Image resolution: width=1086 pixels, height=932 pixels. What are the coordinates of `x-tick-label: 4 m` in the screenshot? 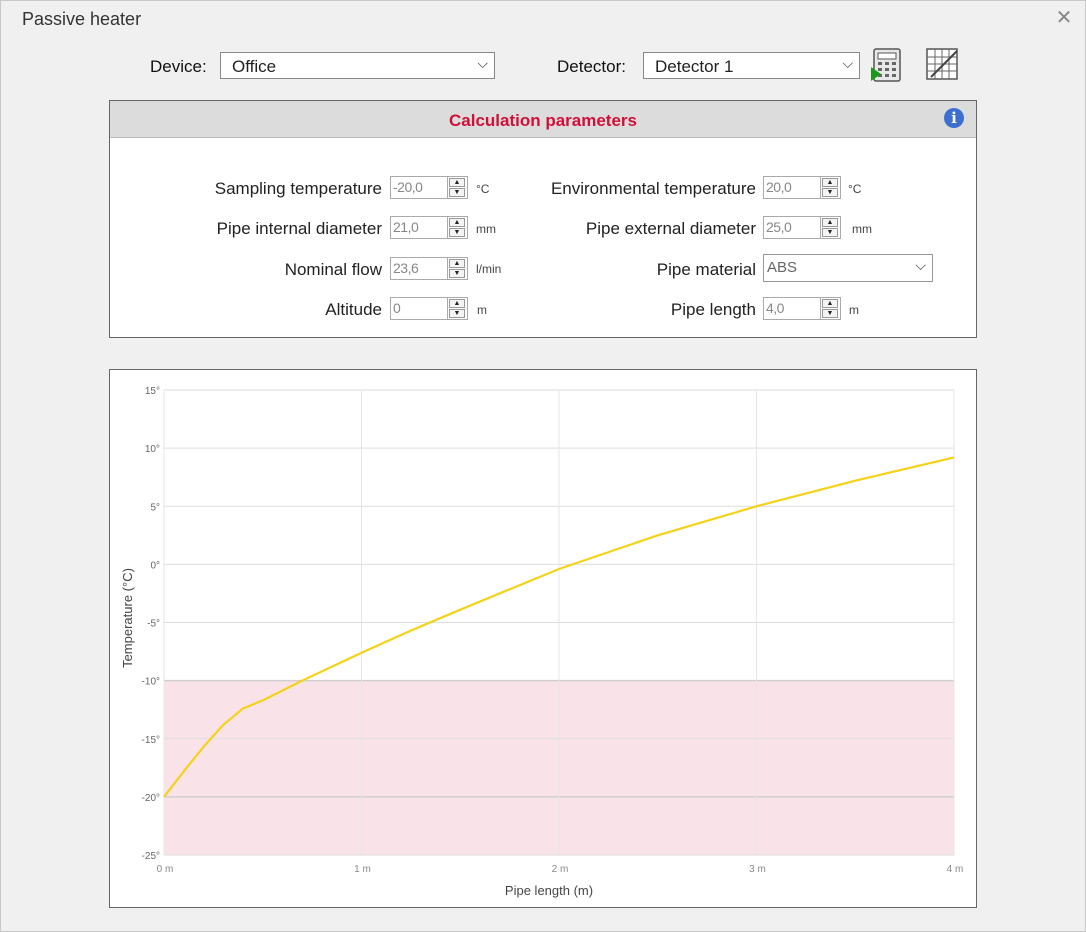 It's located at (955, 869).